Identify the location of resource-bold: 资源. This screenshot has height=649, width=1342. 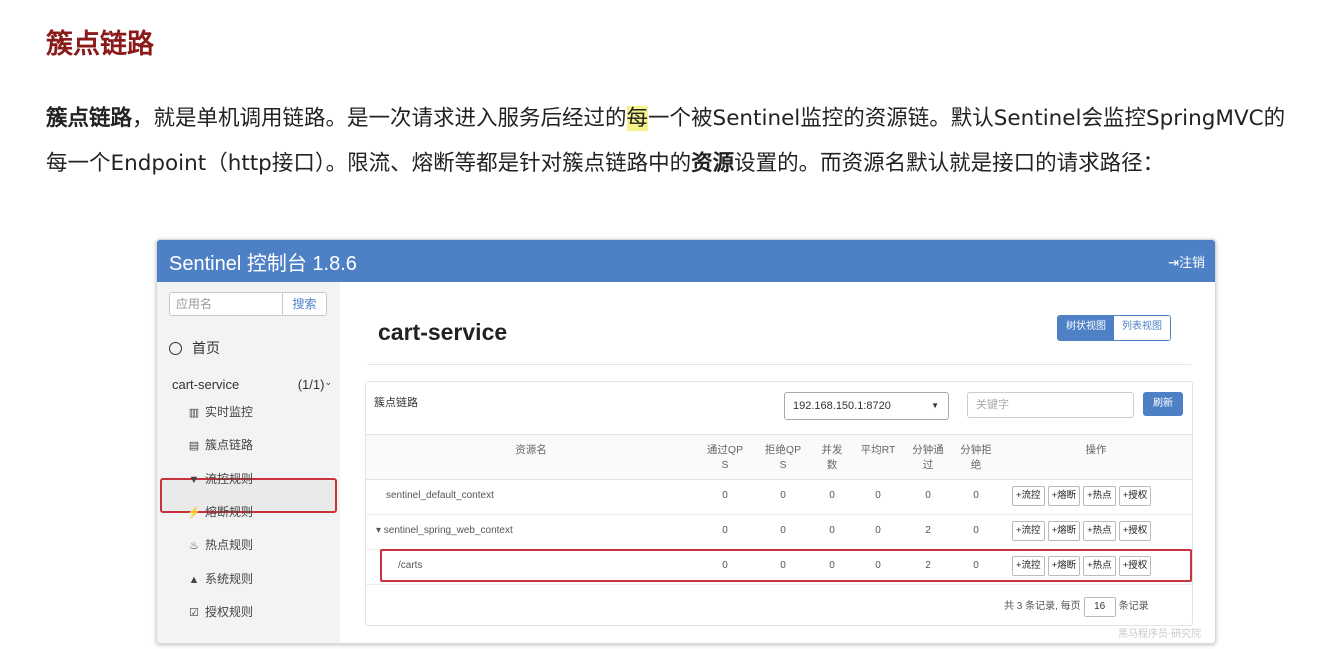
(713, 163).